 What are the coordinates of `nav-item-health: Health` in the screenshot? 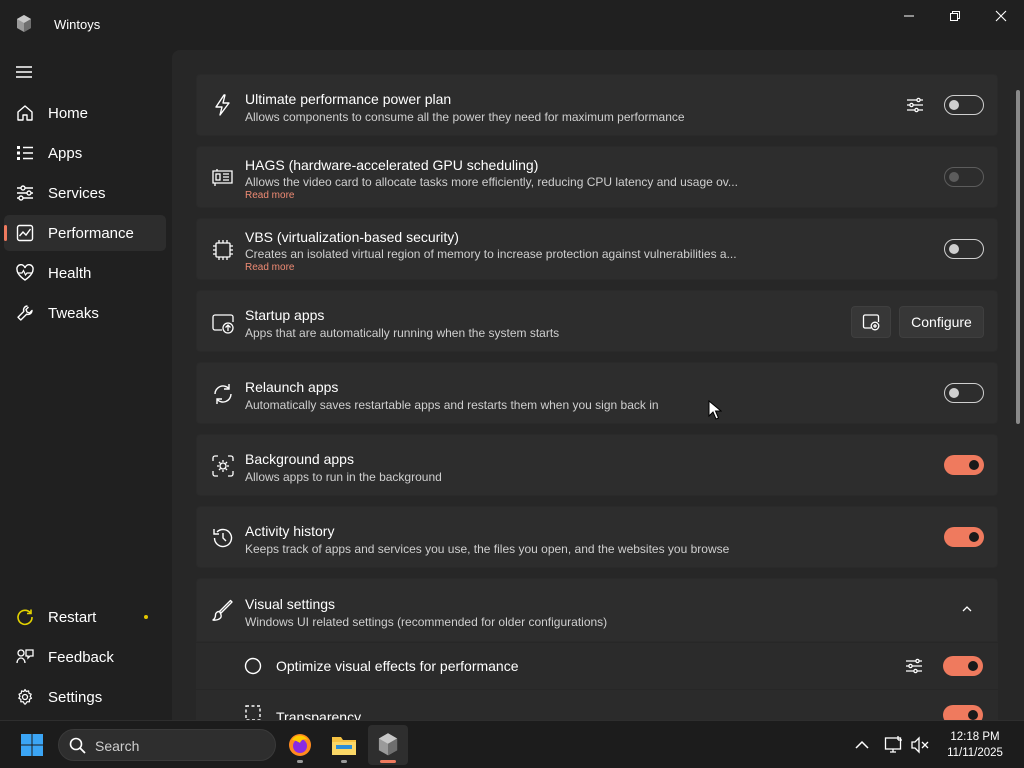 It's located at (85, 273).